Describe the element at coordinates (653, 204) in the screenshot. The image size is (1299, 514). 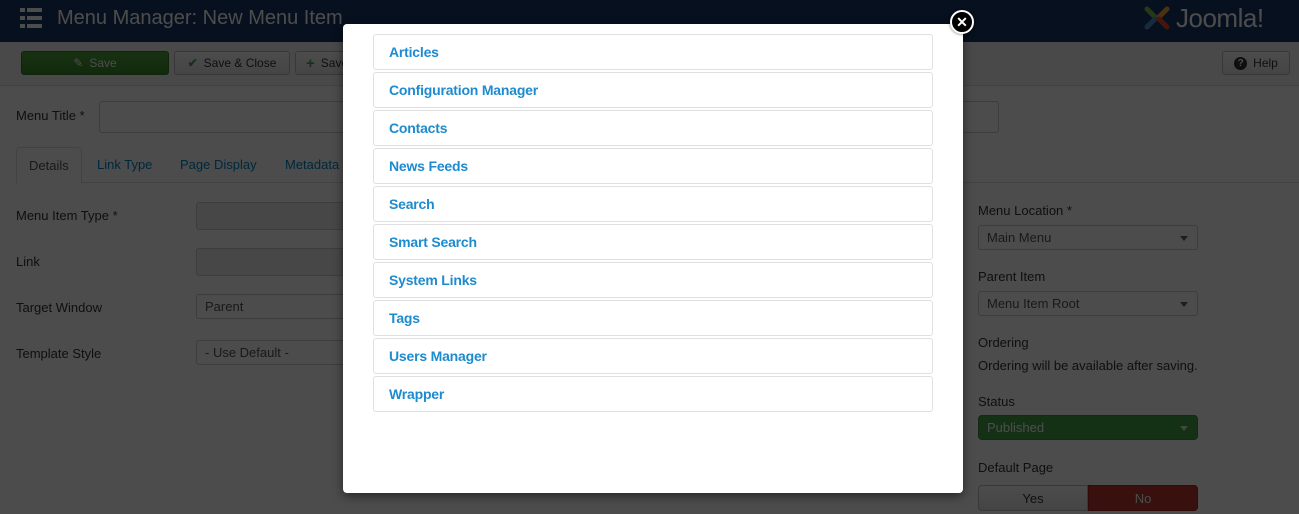
I see `menu-type-search: Search` at that location.